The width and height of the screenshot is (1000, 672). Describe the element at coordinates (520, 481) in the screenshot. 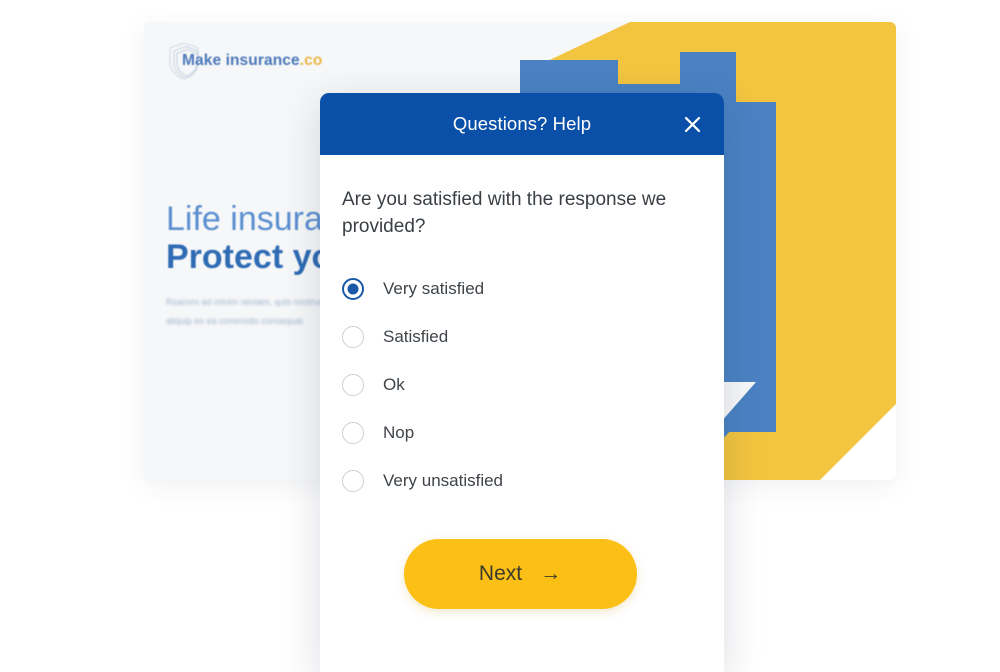

I see `option-very-unsatisfied: Very unsatisfied` at that location.